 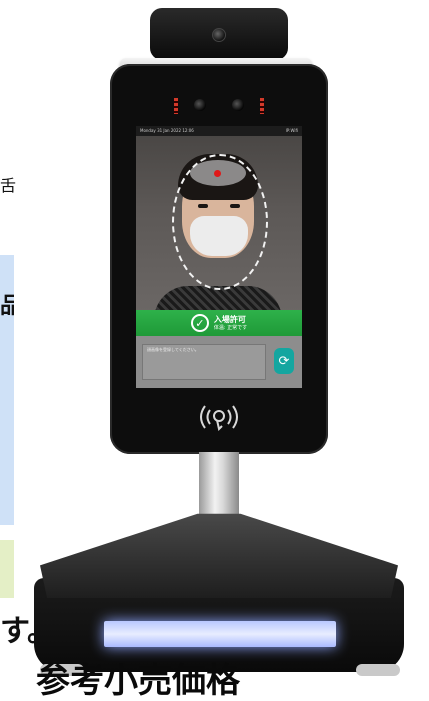 I want to click on thermal-sensor-lens-icon, so click(x=238, y=105).